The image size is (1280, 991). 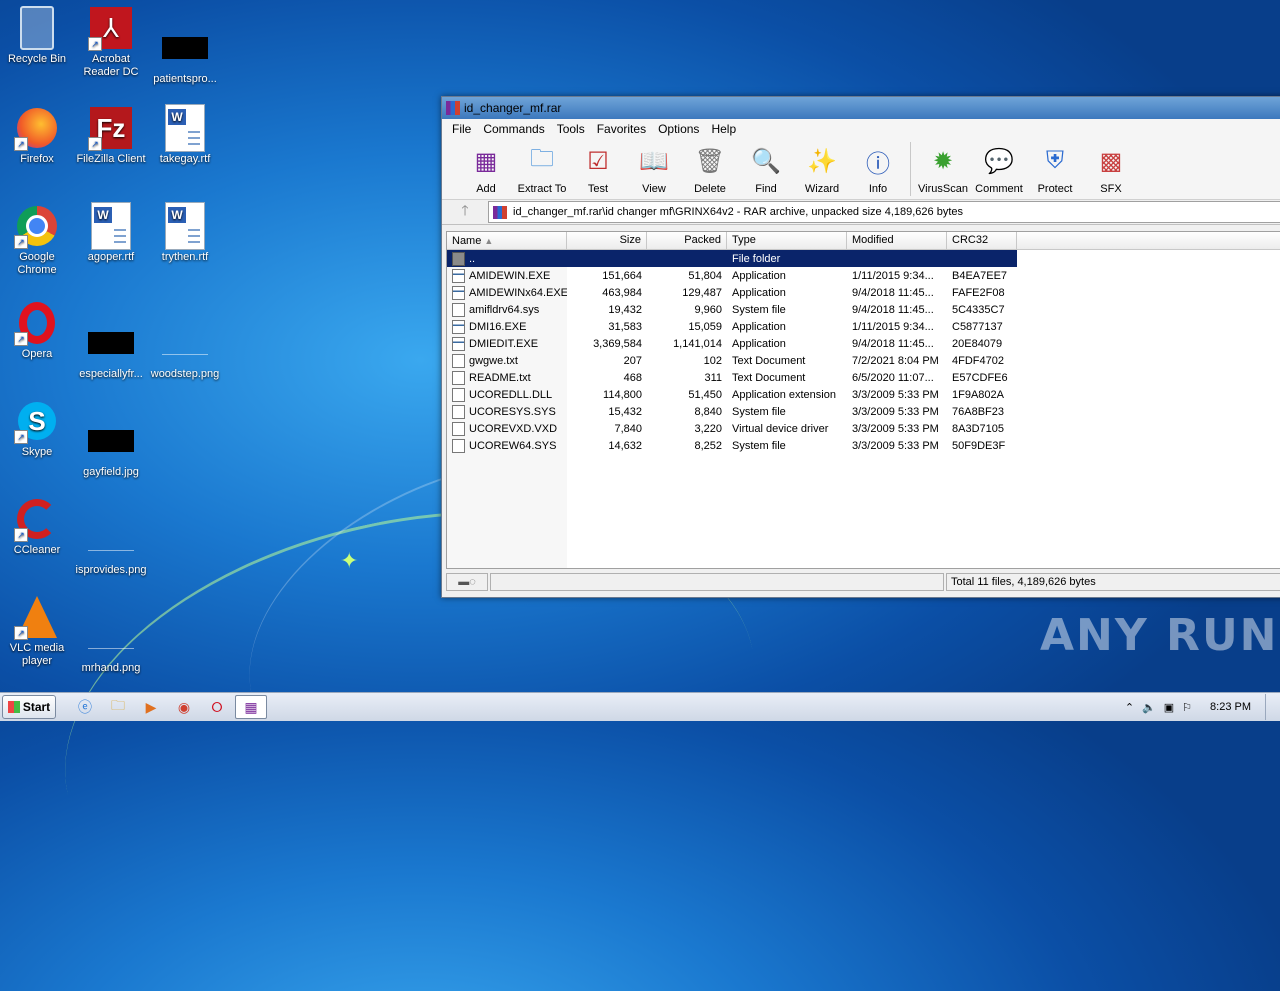 I want to click on menu-help: Help, so click(x=723, y=129).